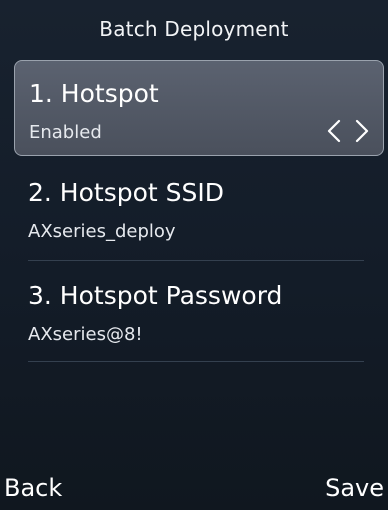 The image size is (388, 510). What do you see at coordinates (334, 131) in the screenshot?
I see `chevron-left-icon` at bounding box center [334, 131].